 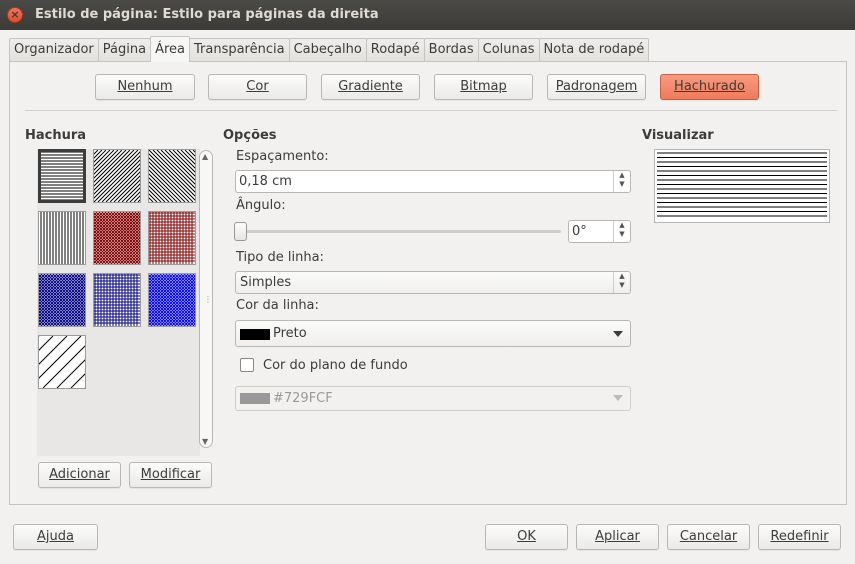 What do you see at coordinates (277, 305) in the screenshot?
I see `line-color-label: Cor da linha:` at bounding box center [277, 305].